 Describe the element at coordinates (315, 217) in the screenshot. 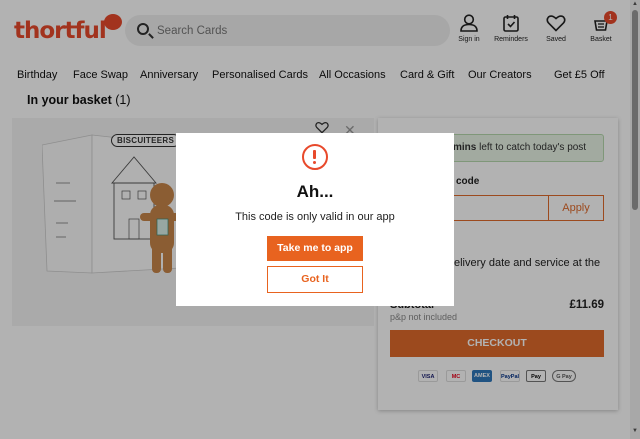

I see `dialog-message: This code is only valid in our app` at that location.